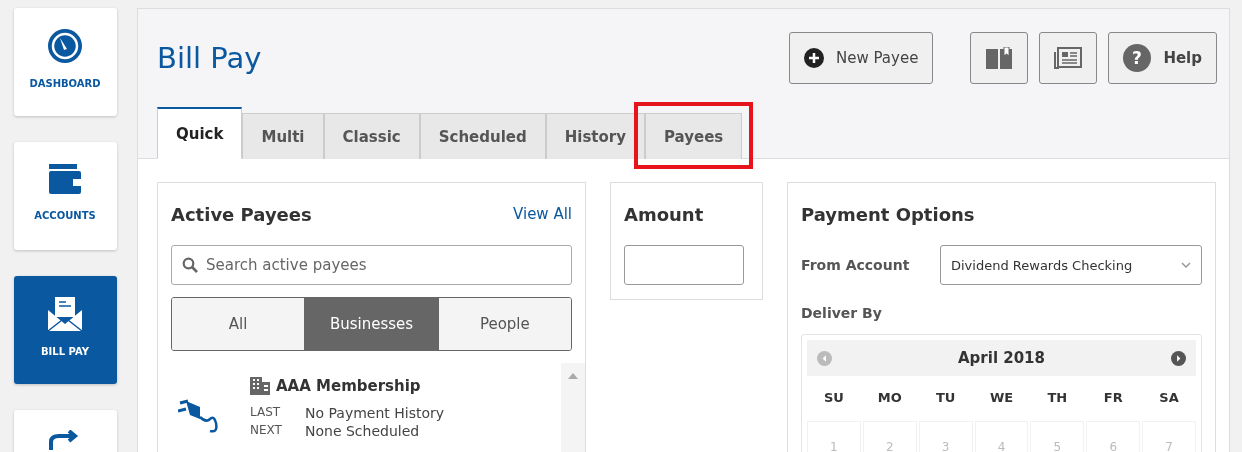  I want to click on filter-button: People, so click(504, 324).